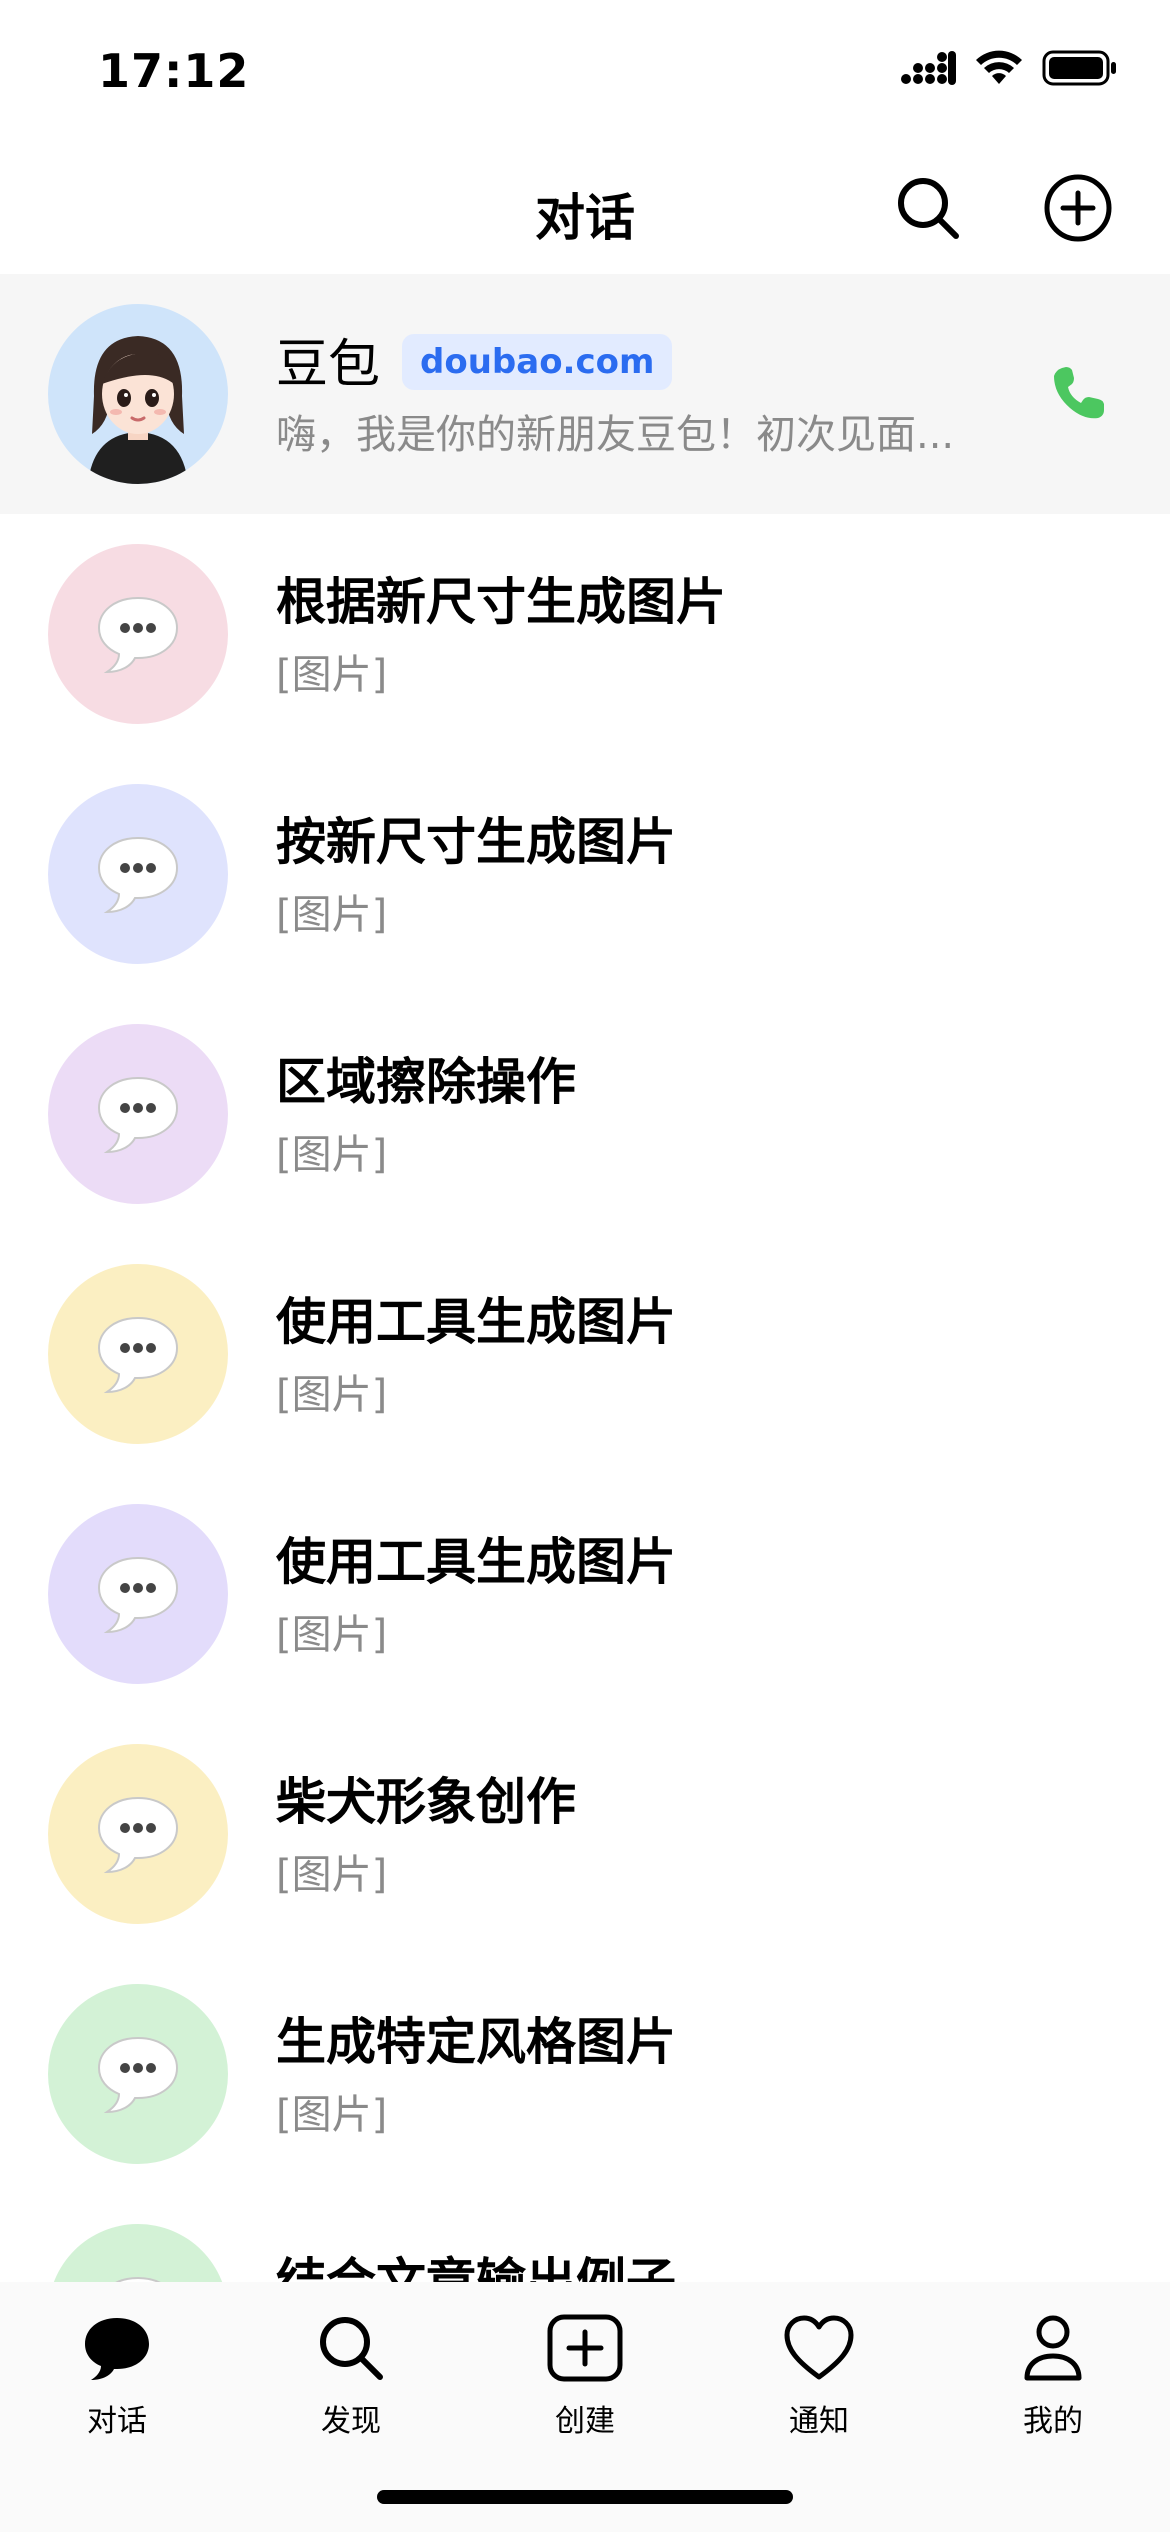  What do you see at coordinates (476, 842) in the screenshot?
I see `conversation-title: 按新尺寸生成图片` at bounding box center [476, 842].